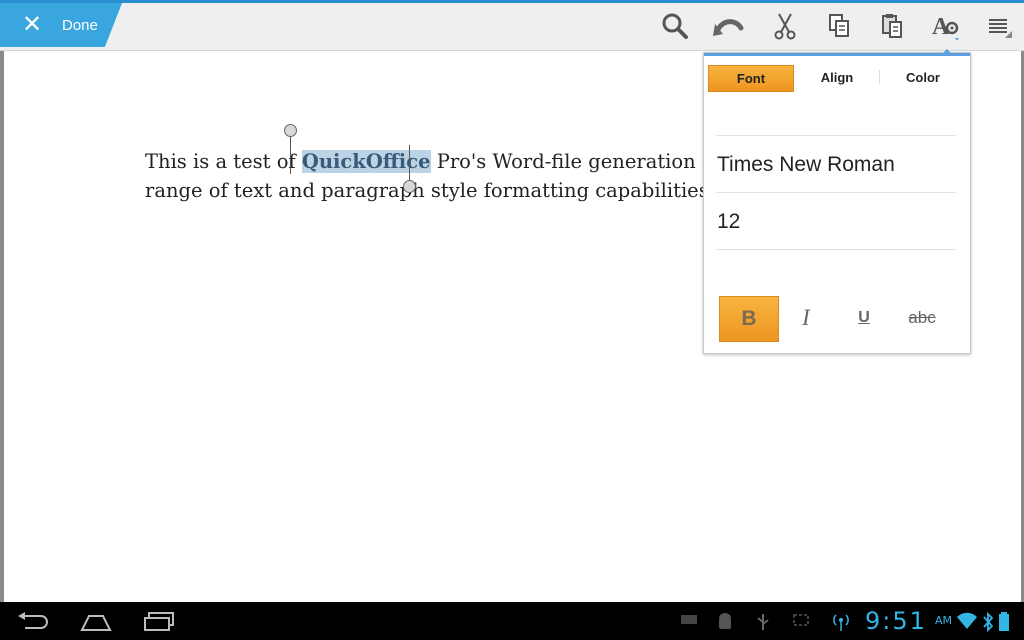  Describe the element at coordinates (729, 26) in the screenshot. I see `undo-icon` at that location.